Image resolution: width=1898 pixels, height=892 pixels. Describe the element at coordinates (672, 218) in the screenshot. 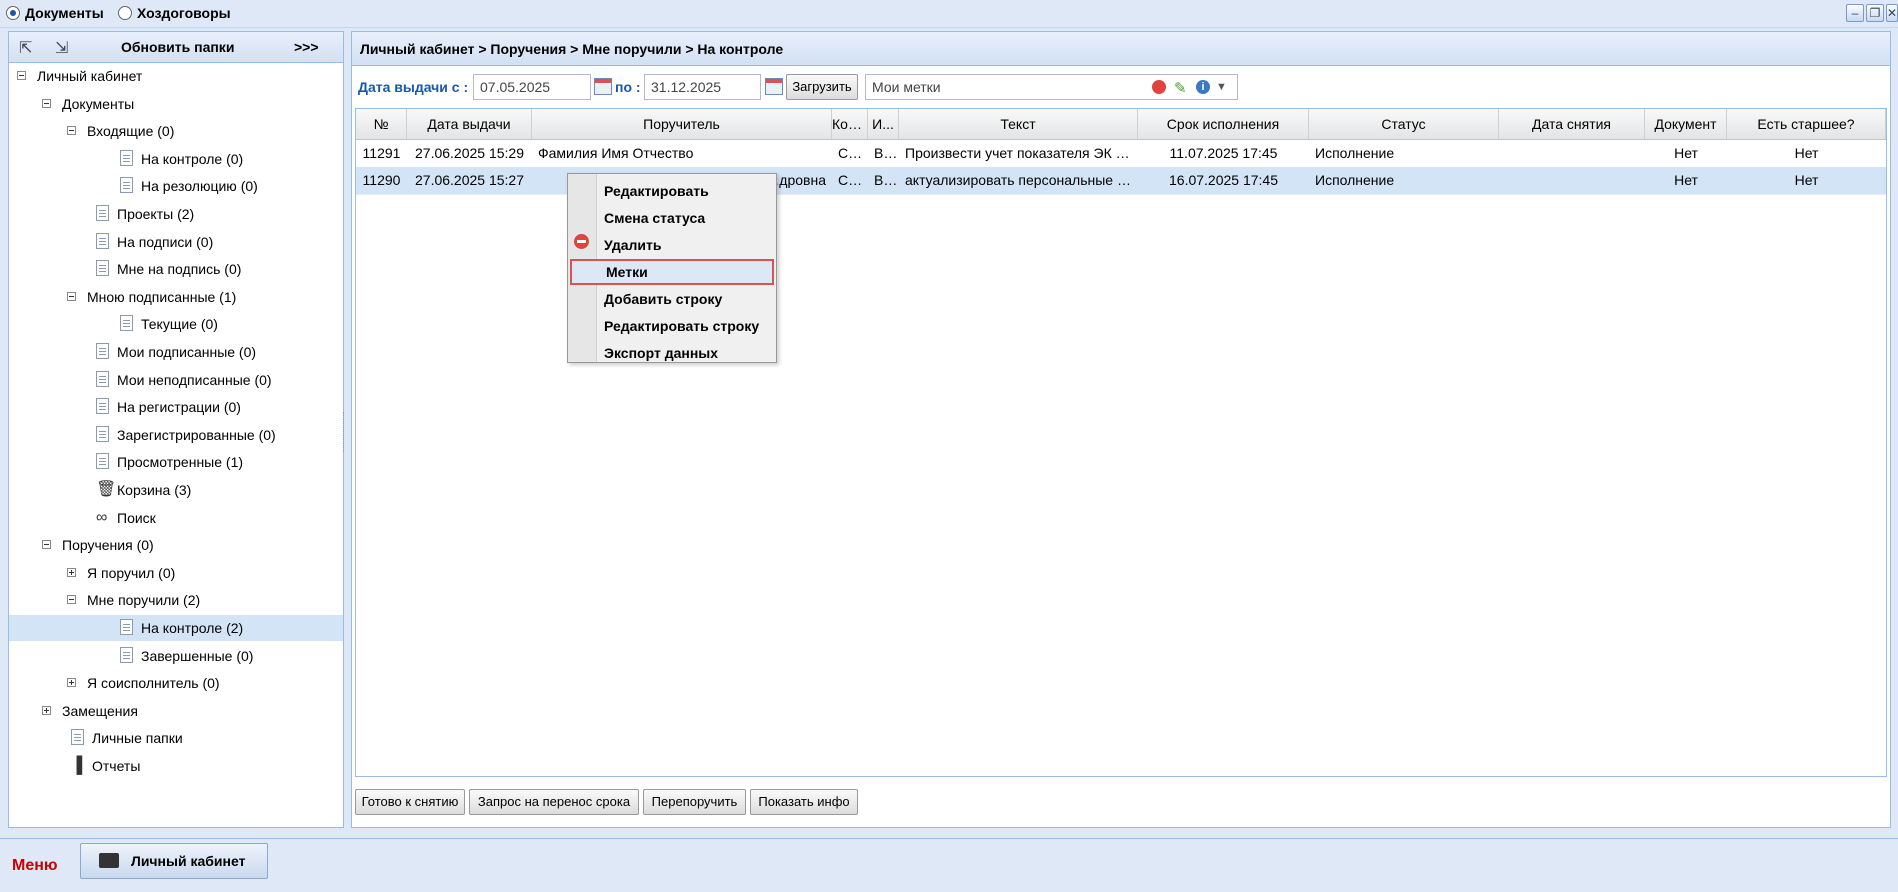

I see `context-menu-item: Смена статуса` at that location.